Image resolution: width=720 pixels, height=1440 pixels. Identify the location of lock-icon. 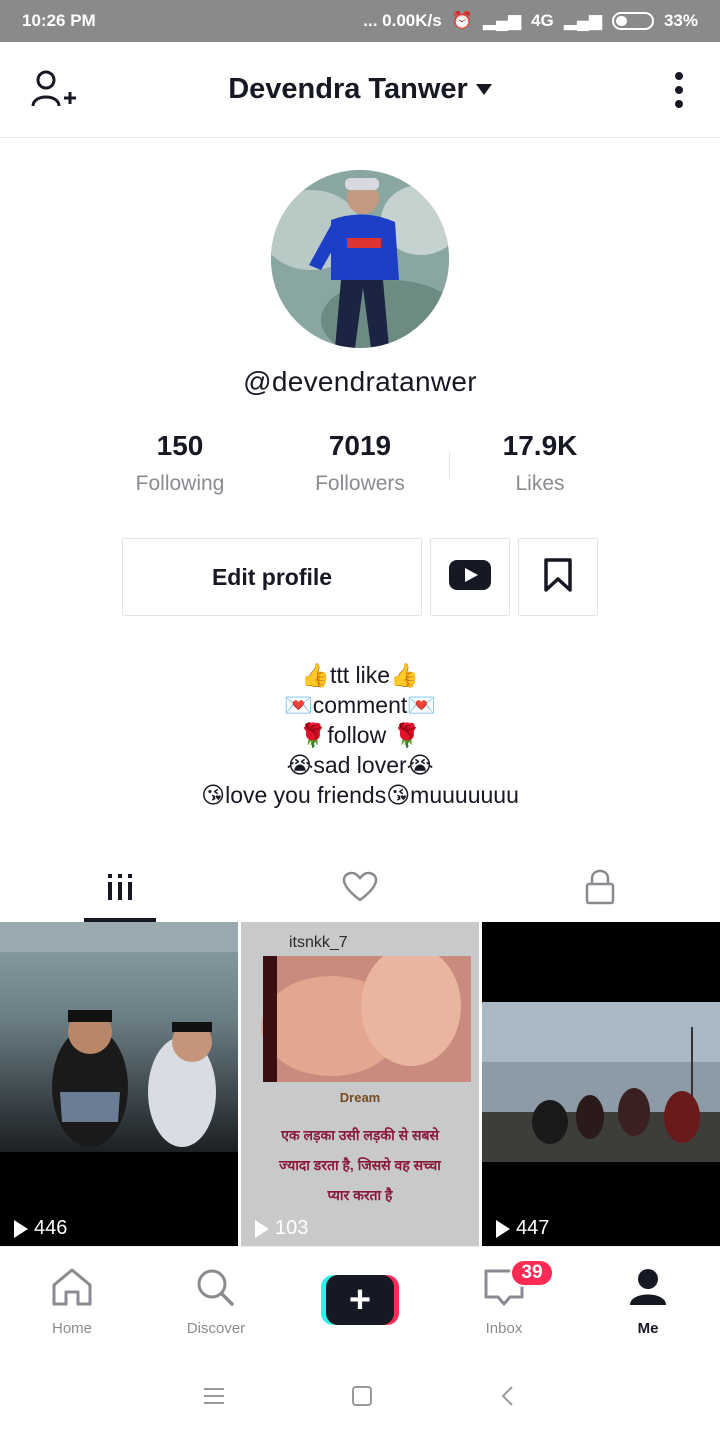
(600, 889).